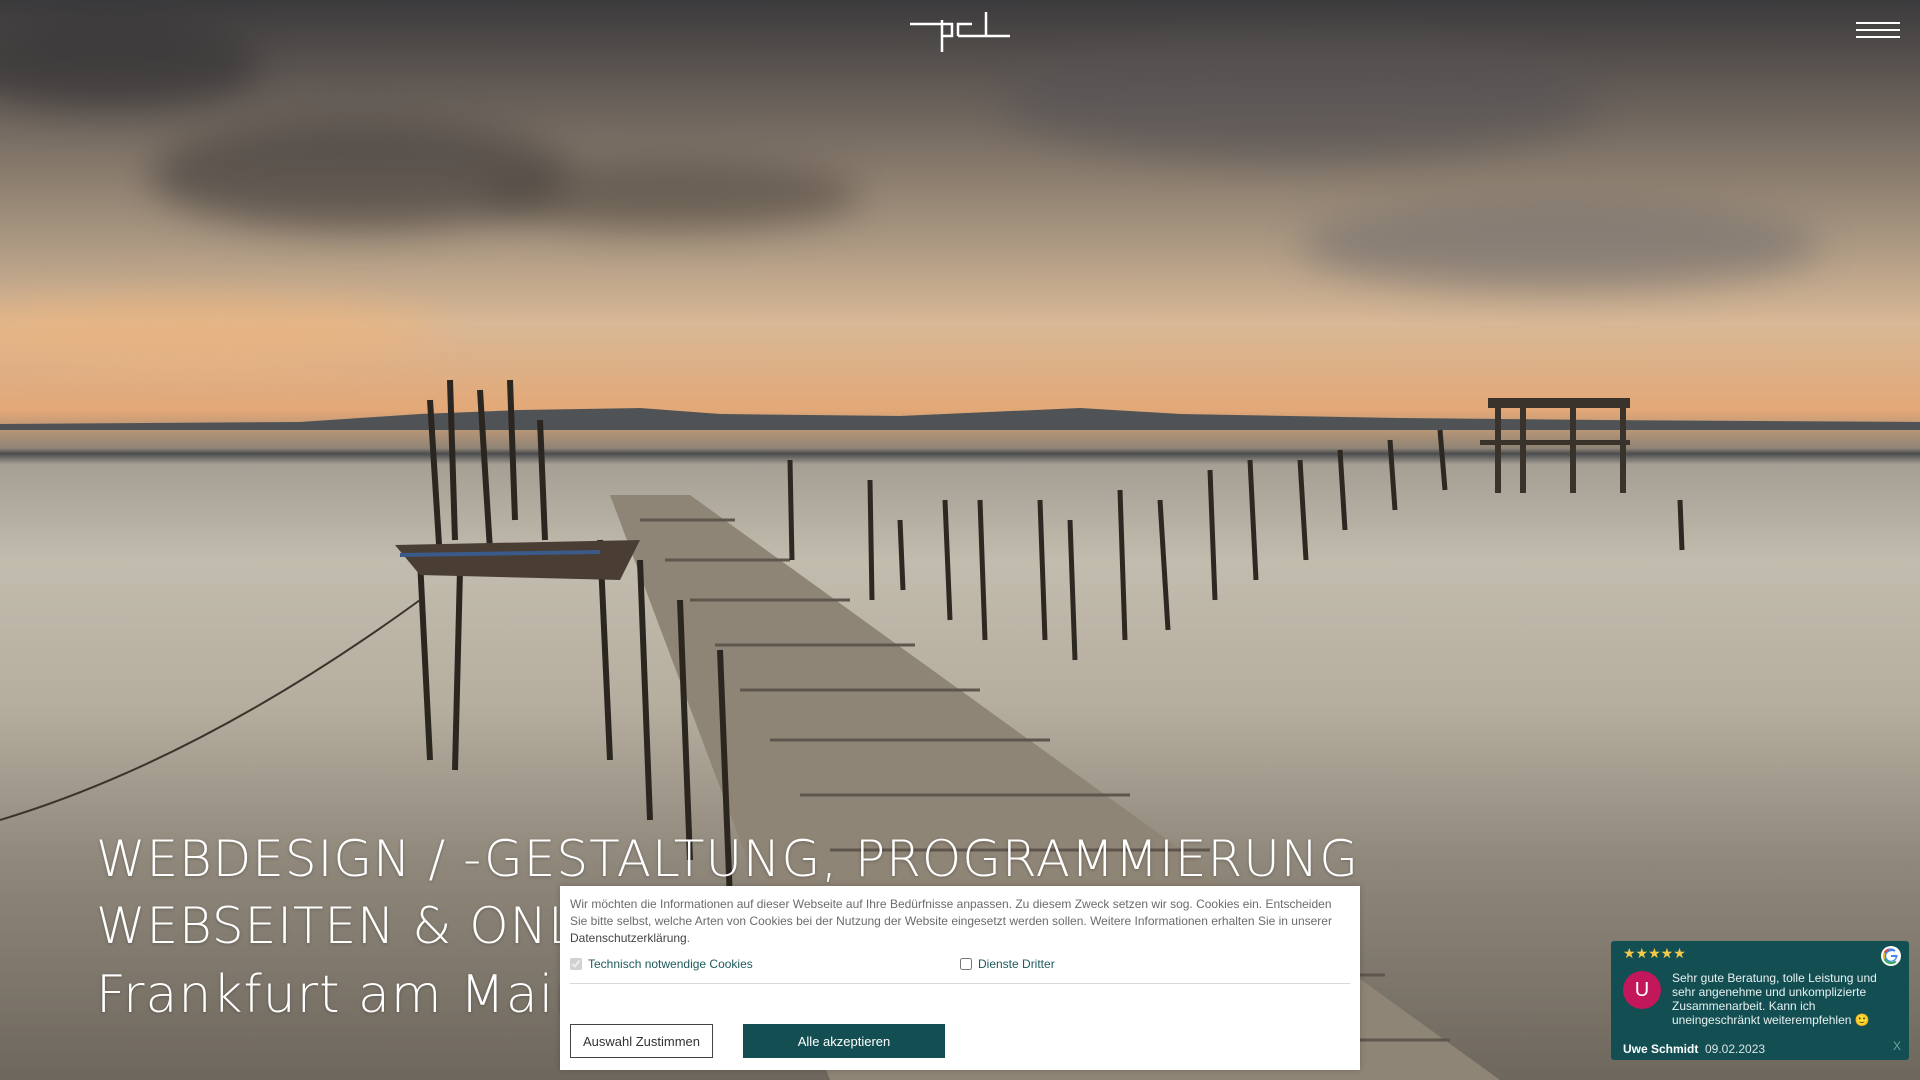 This screenshot has height=1080, width=1920. What do you see at coordinates (960, 983) in the screenshot?
I see `cookie-divider` at bounding box center [960, 983].